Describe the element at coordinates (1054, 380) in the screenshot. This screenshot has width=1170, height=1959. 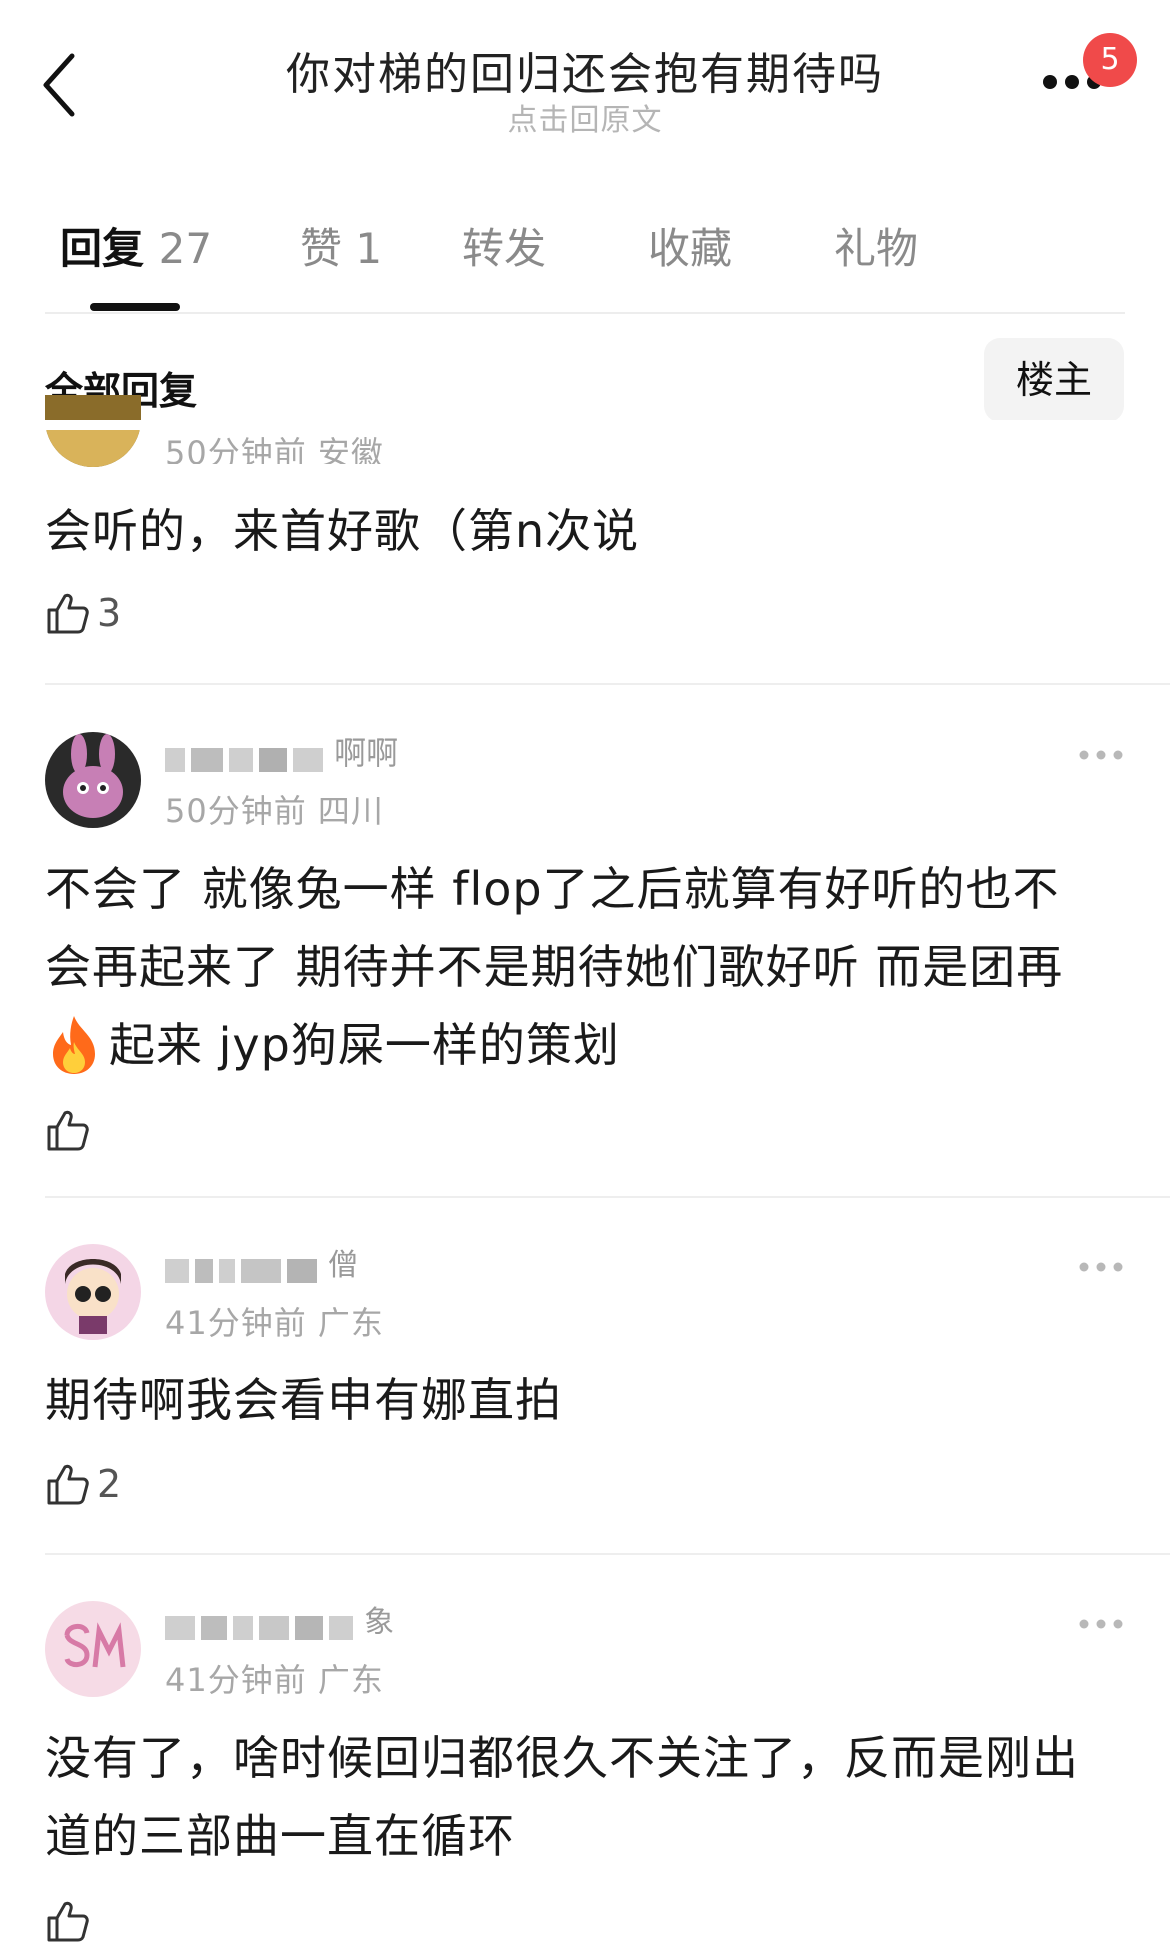
I see `owner-only-button: 楼主` at that location.